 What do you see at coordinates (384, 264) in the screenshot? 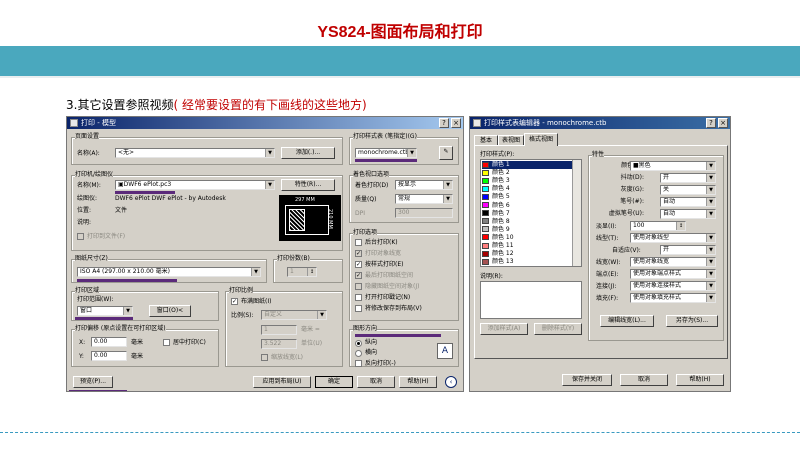
I see `plot-option-label: 按样式打印(E)` at bounding box center [384, 264].